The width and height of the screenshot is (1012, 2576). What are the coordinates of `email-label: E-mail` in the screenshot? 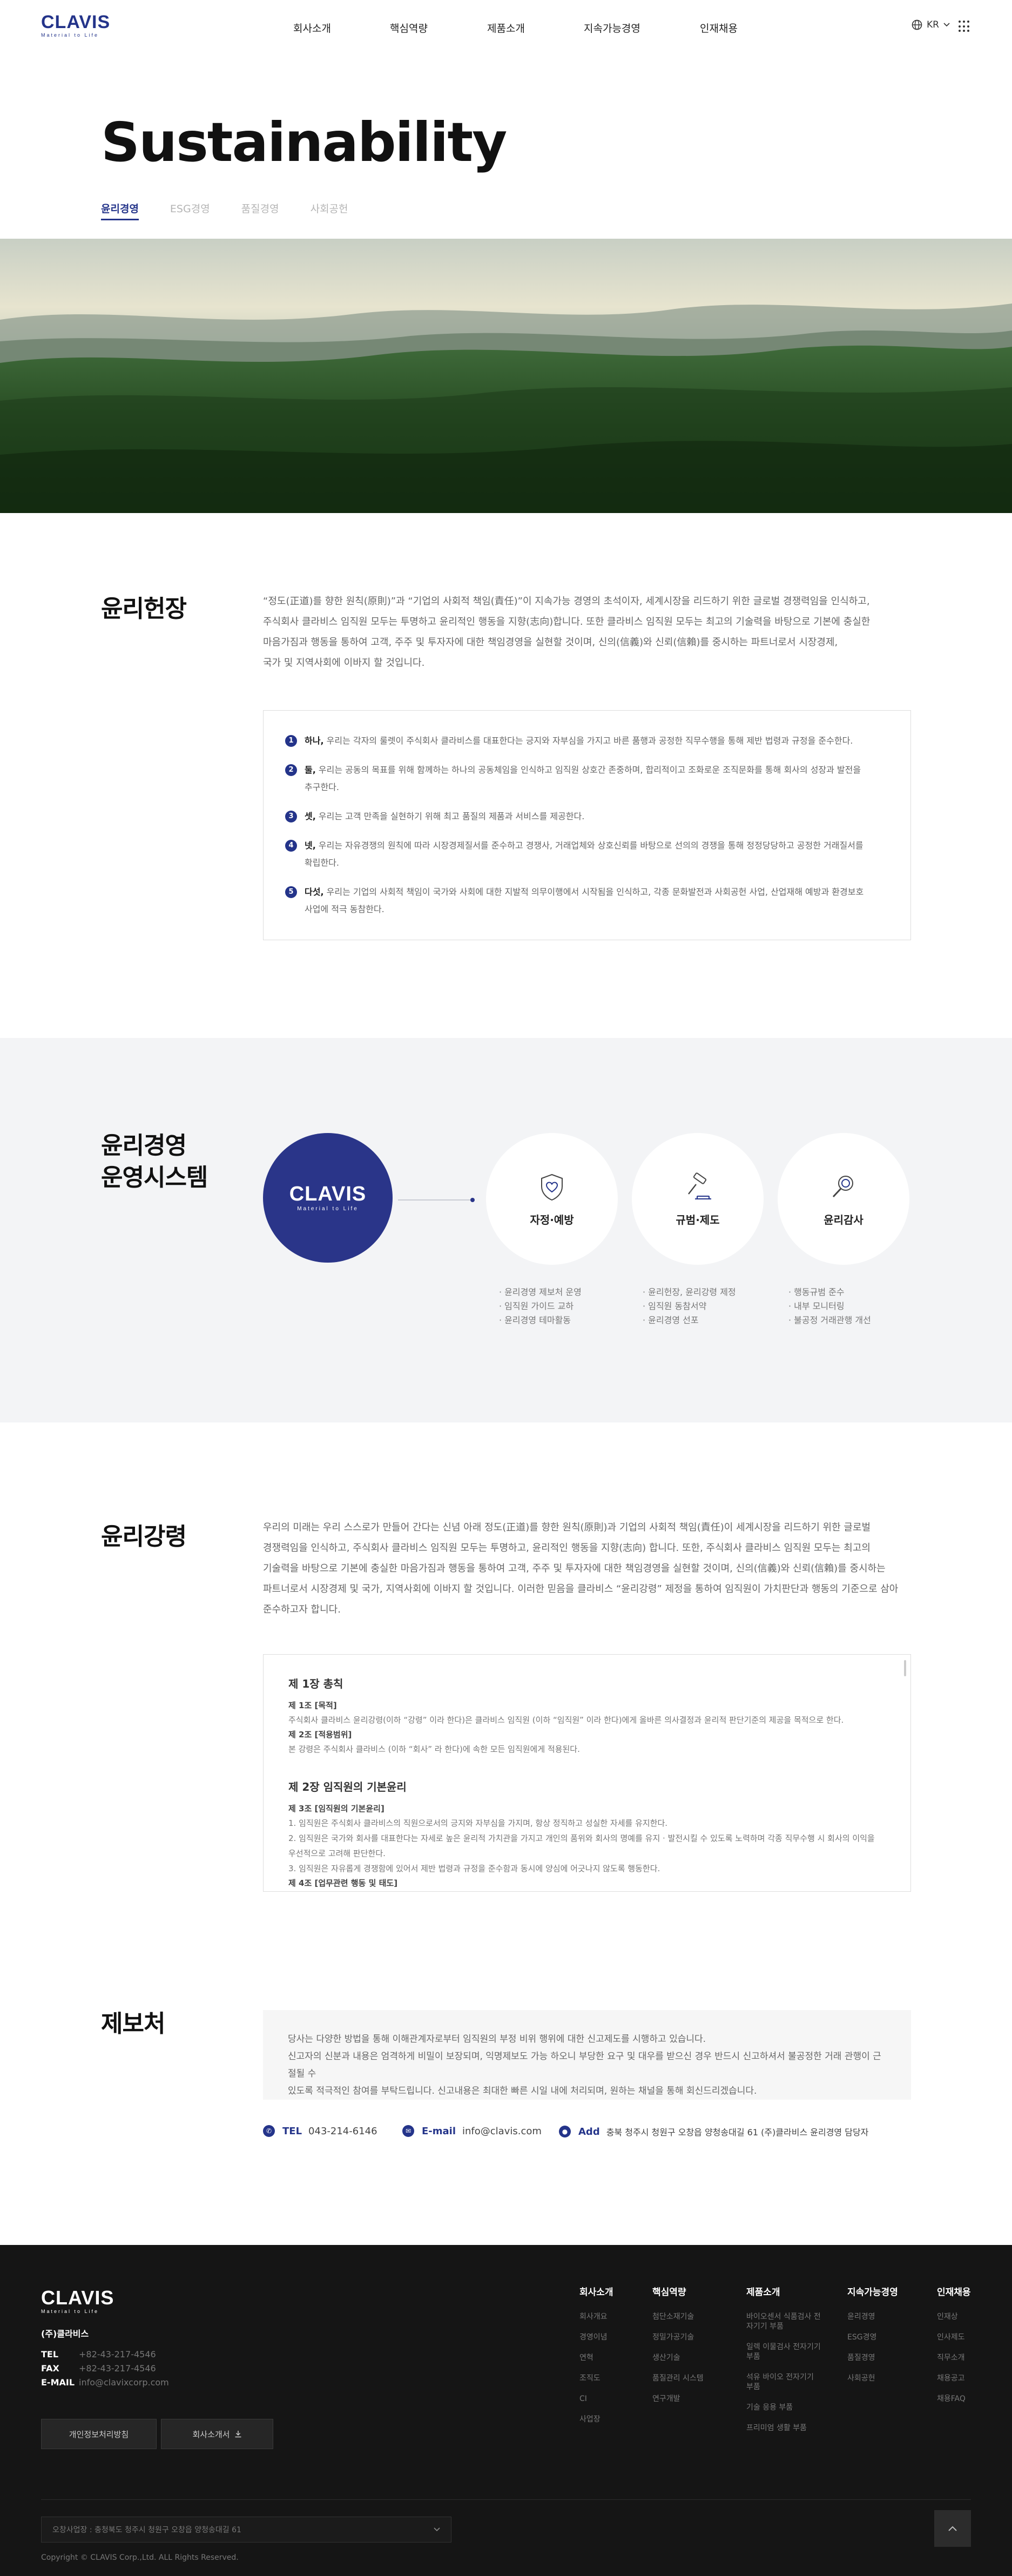 It's located at (439, 2131).